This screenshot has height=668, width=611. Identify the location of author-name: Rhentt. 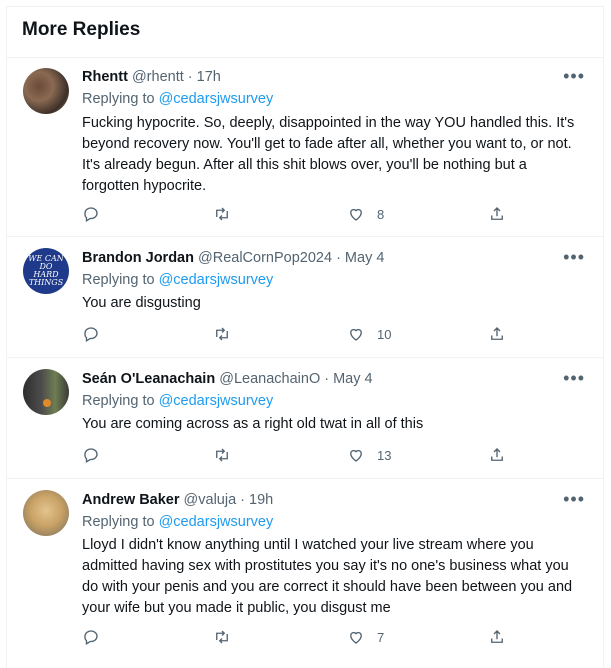
(105, 77).